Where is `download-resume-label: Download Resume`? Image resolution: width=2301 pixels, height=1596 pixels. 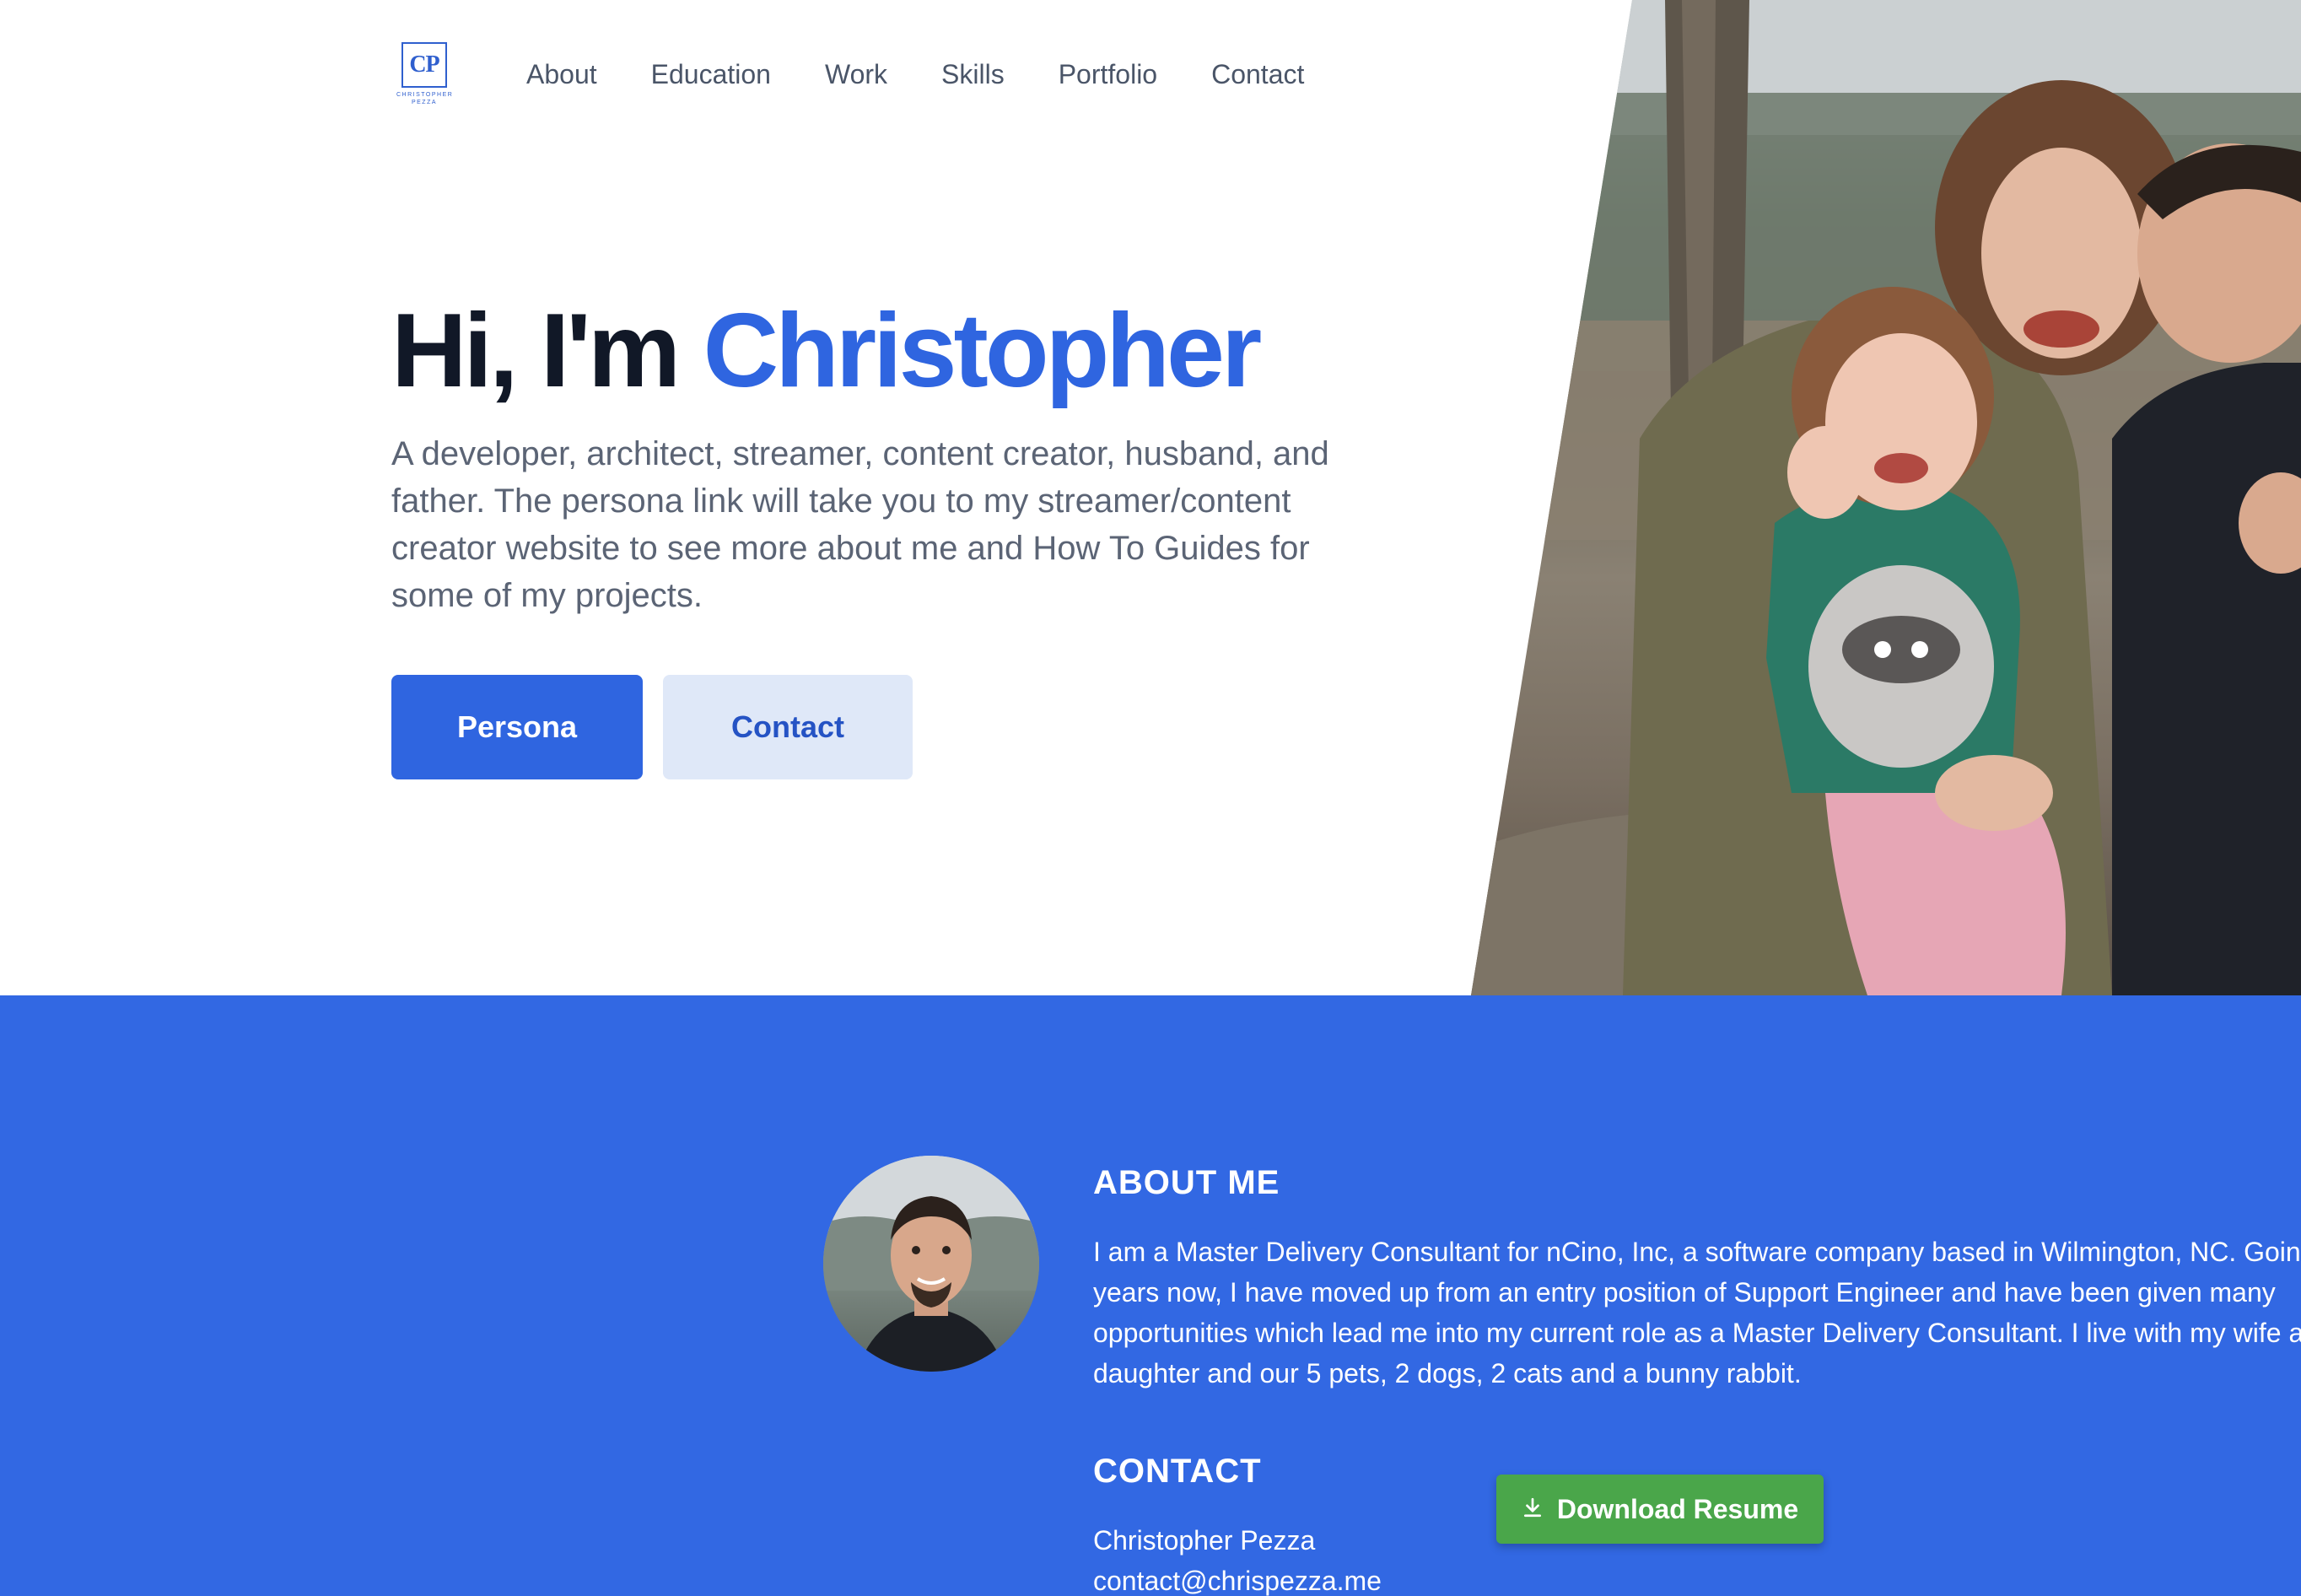
download-resume-label: Download Resume is located at coordinates (1678, 1509).